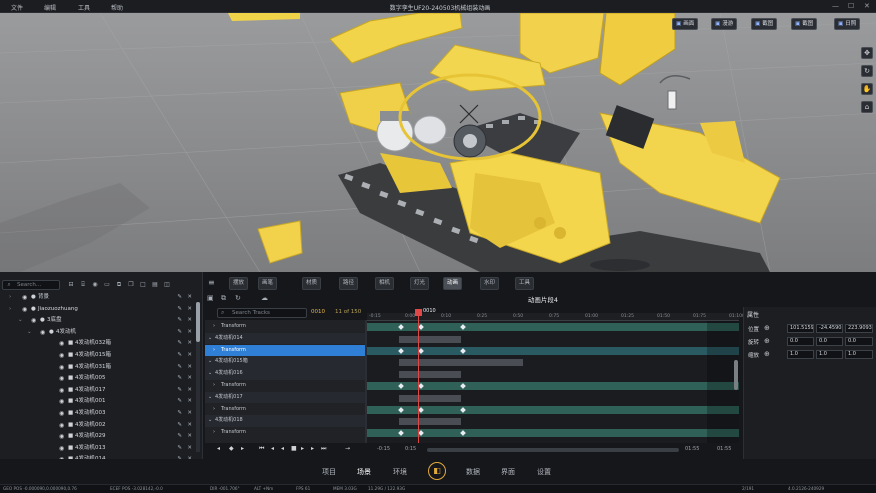  Describe the element at coordinates (385, 283) in the screenshot. I see `tab-4: 相机` at that location.